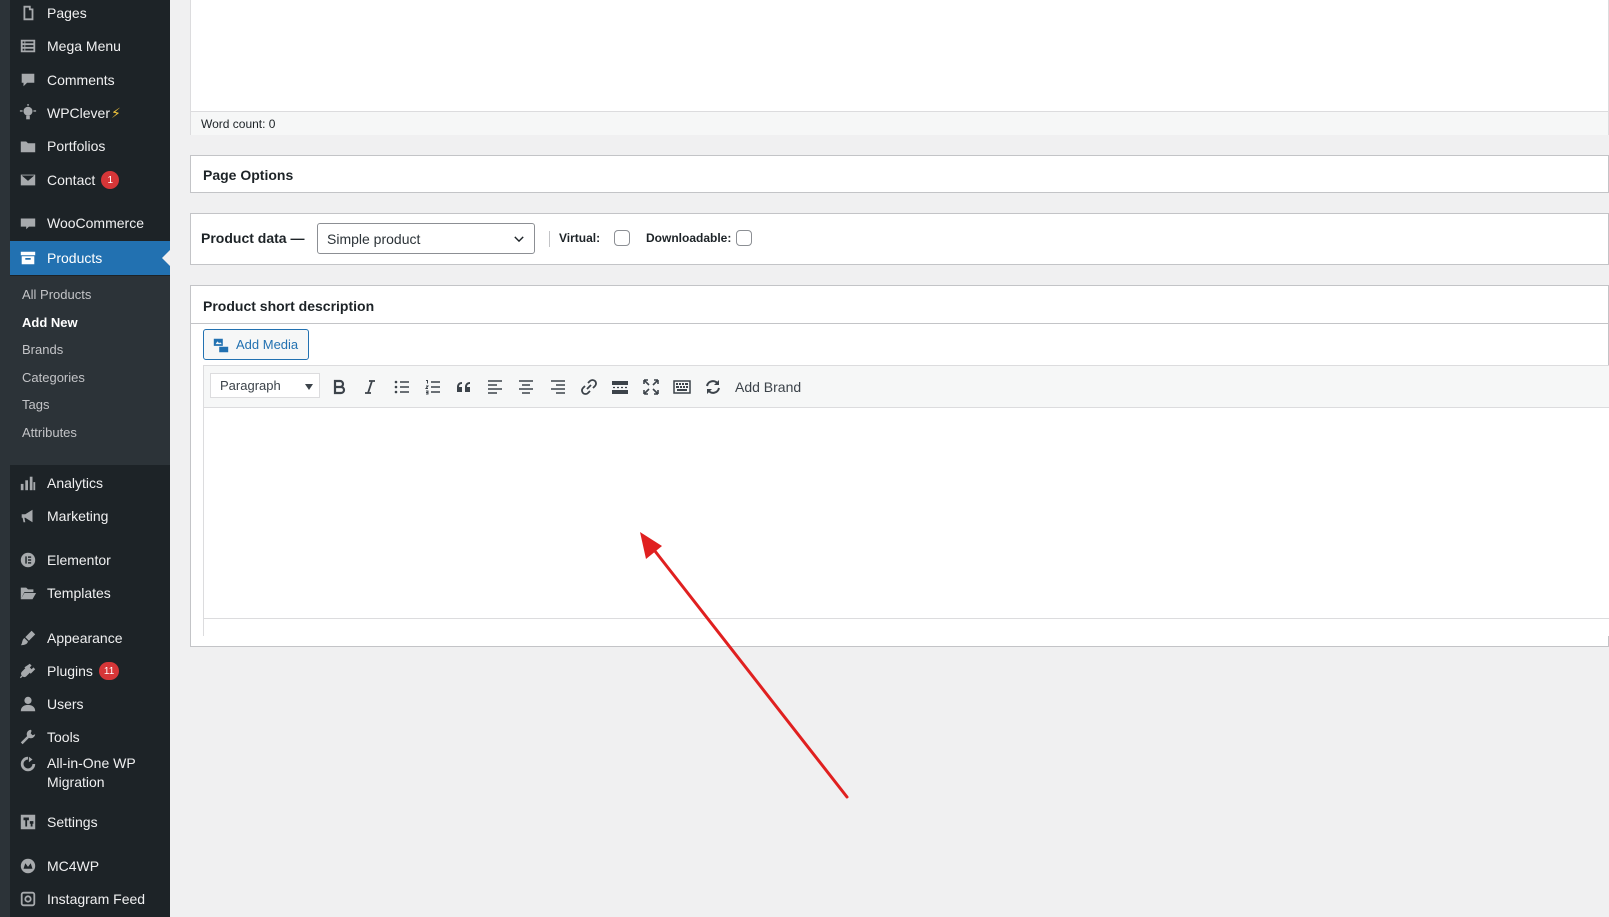  Describe the element at coordinates (28, 180) in the screenshot. I see `mail-icon` at that location.